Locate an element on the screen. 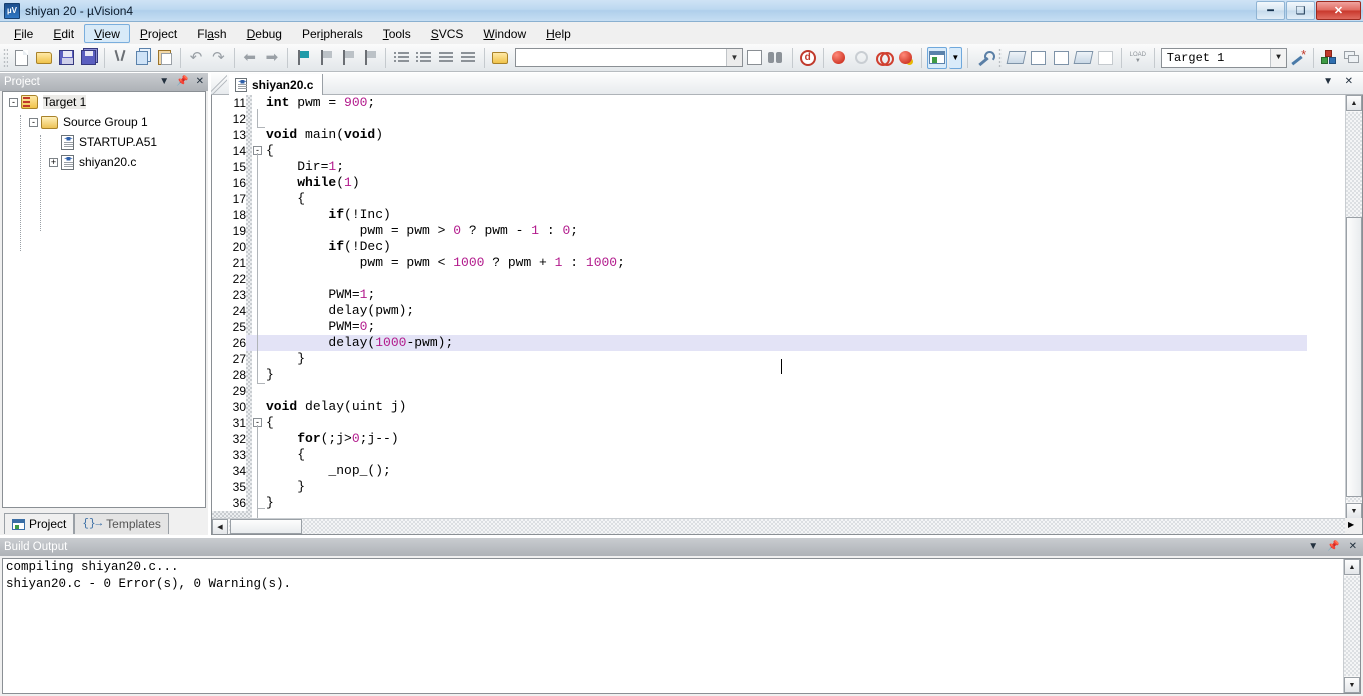 This screenshot has width=1363, height=696. menu-svcs: SVCS is located at coordinates (447, 33).